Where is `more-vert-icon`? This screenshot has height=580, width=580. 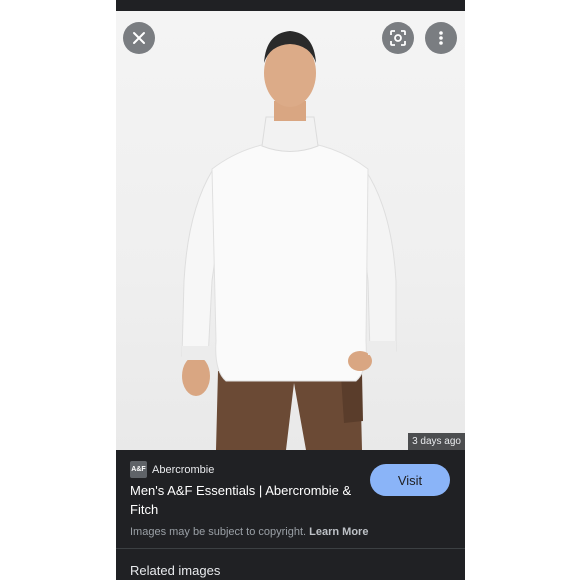
more-vert-icon is located at coordinates (441, 38).